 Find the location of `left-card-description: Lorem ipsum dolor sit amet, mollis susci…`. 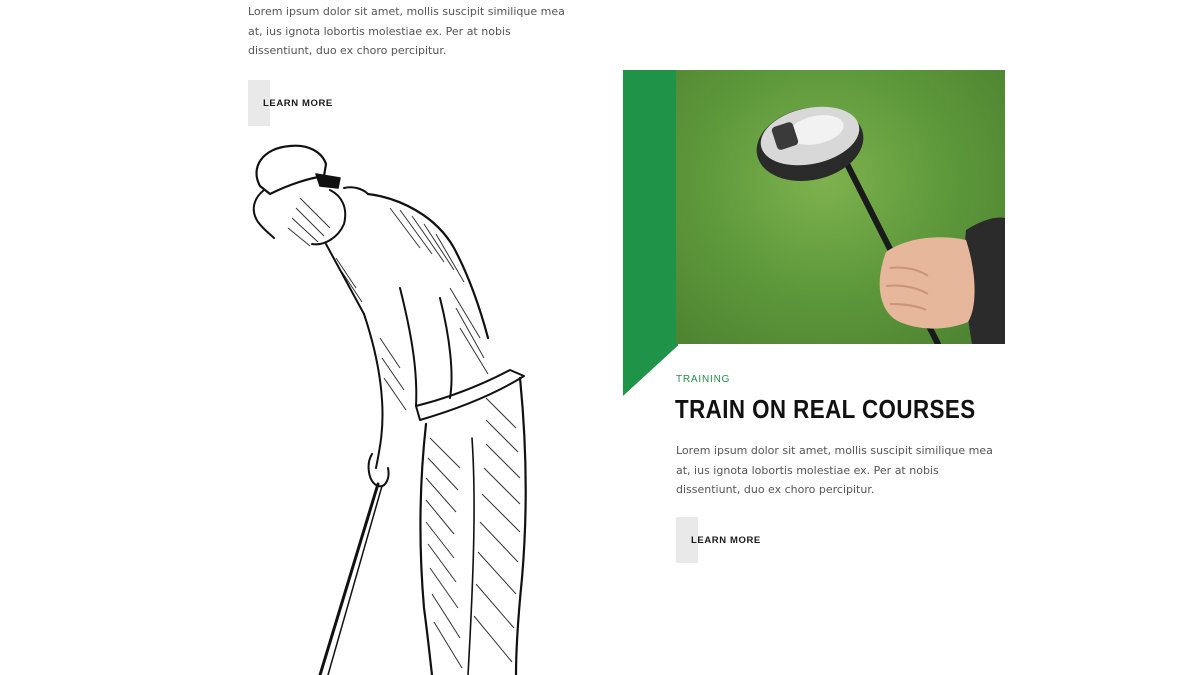

left-card-description: Lorem ipsum dolor sit amet, mollis susci… is located at coordinates (406, 31).